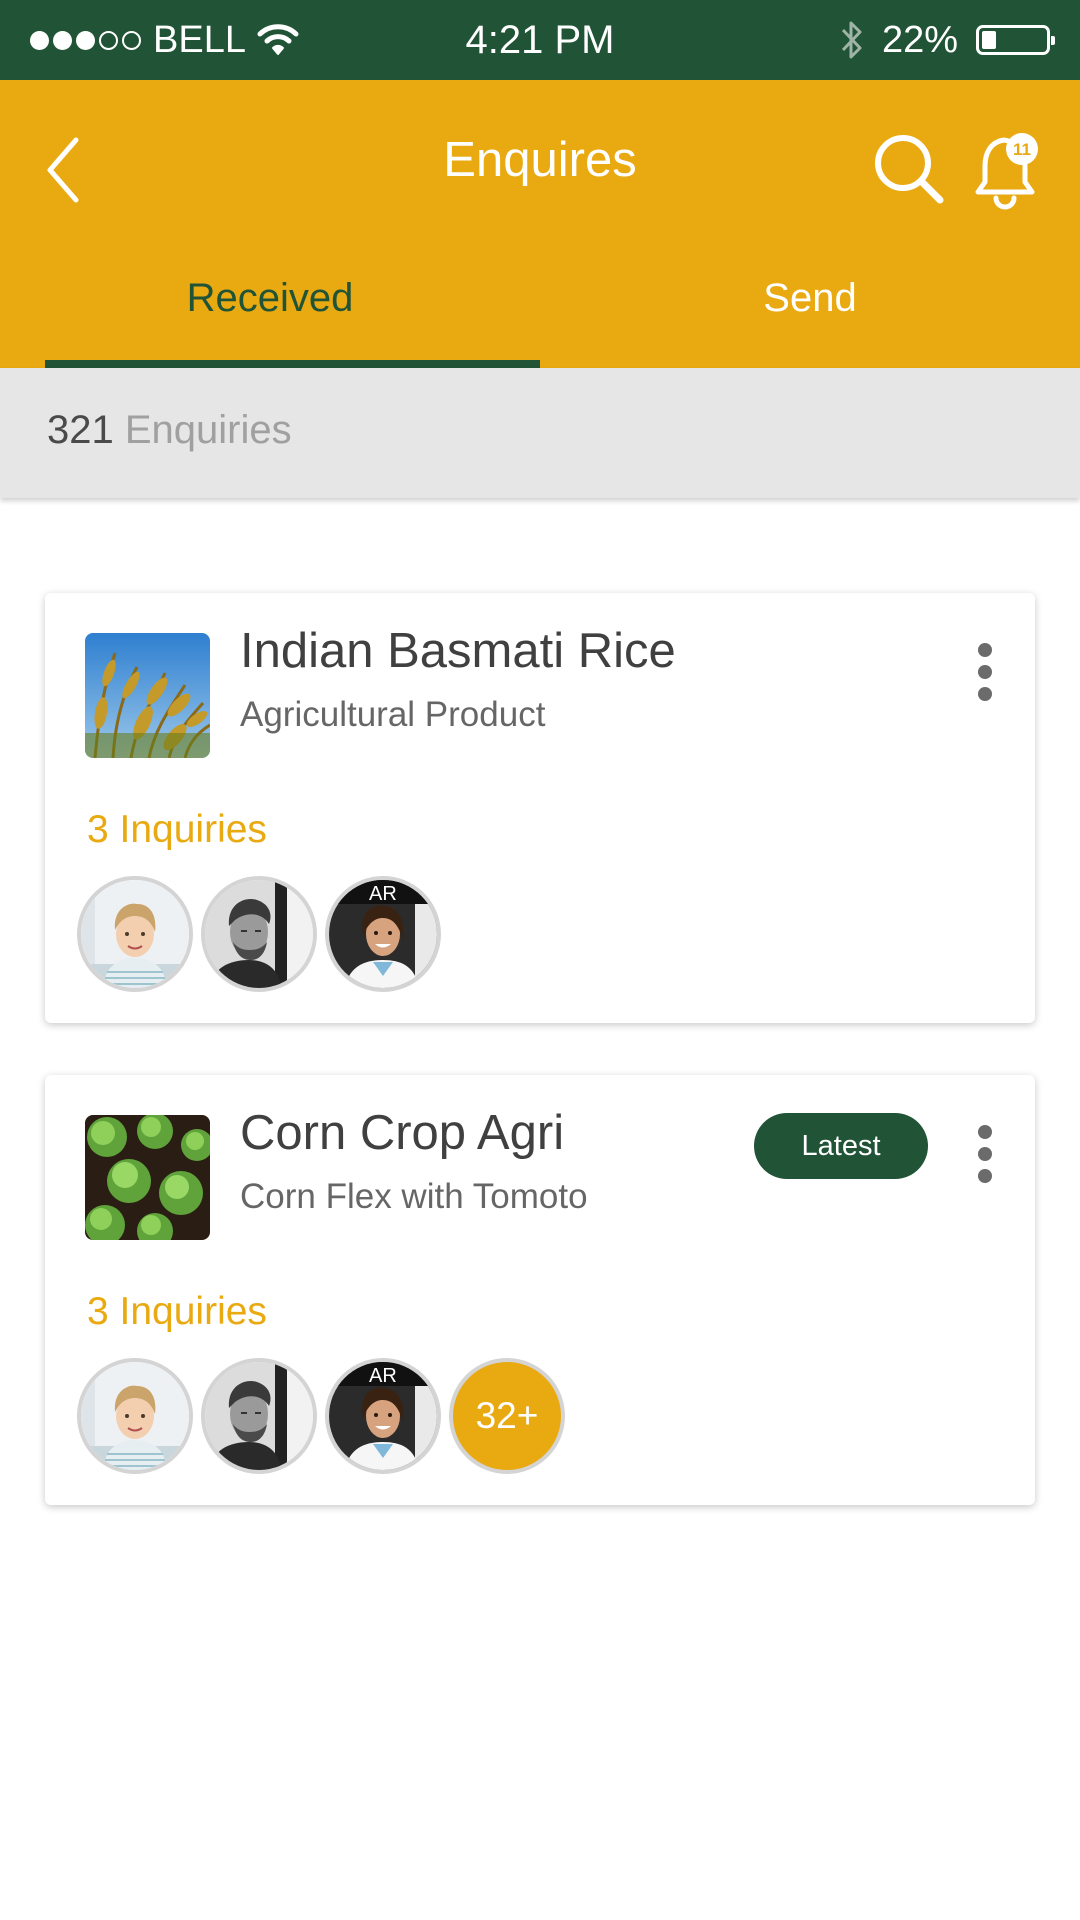 This screenshot has height=1920, width=1080. What do you see at coordinates (393, 714) in the screenshot?
I see `product-category: Agricultural Product` at bounding box center [393, 714].